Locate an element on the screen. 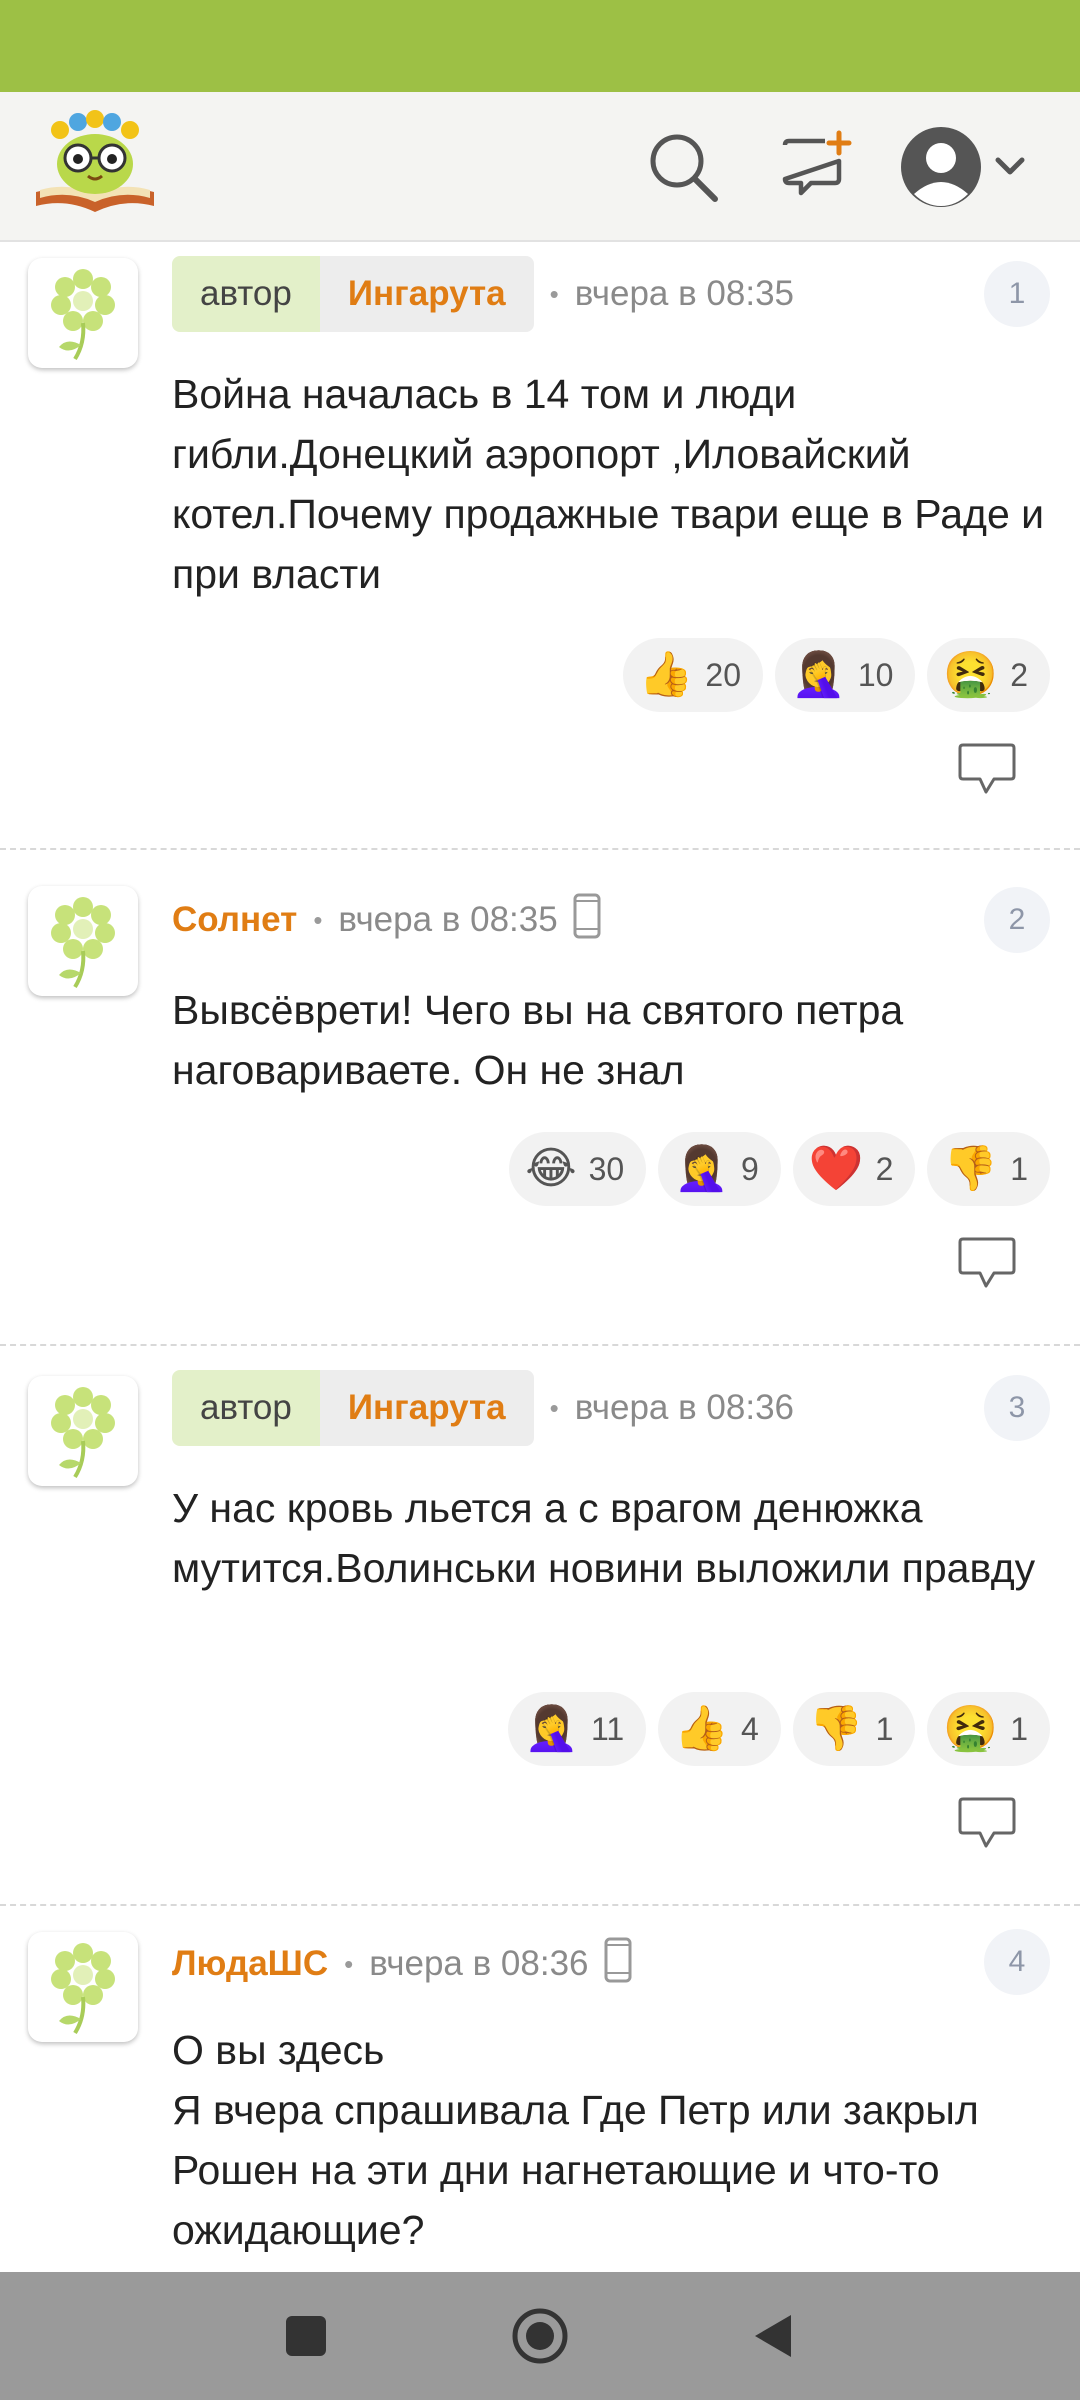 This screenshot has width=1080, height=2400. comment-number-badge: 4 is located at coordinates (1017, 1962).